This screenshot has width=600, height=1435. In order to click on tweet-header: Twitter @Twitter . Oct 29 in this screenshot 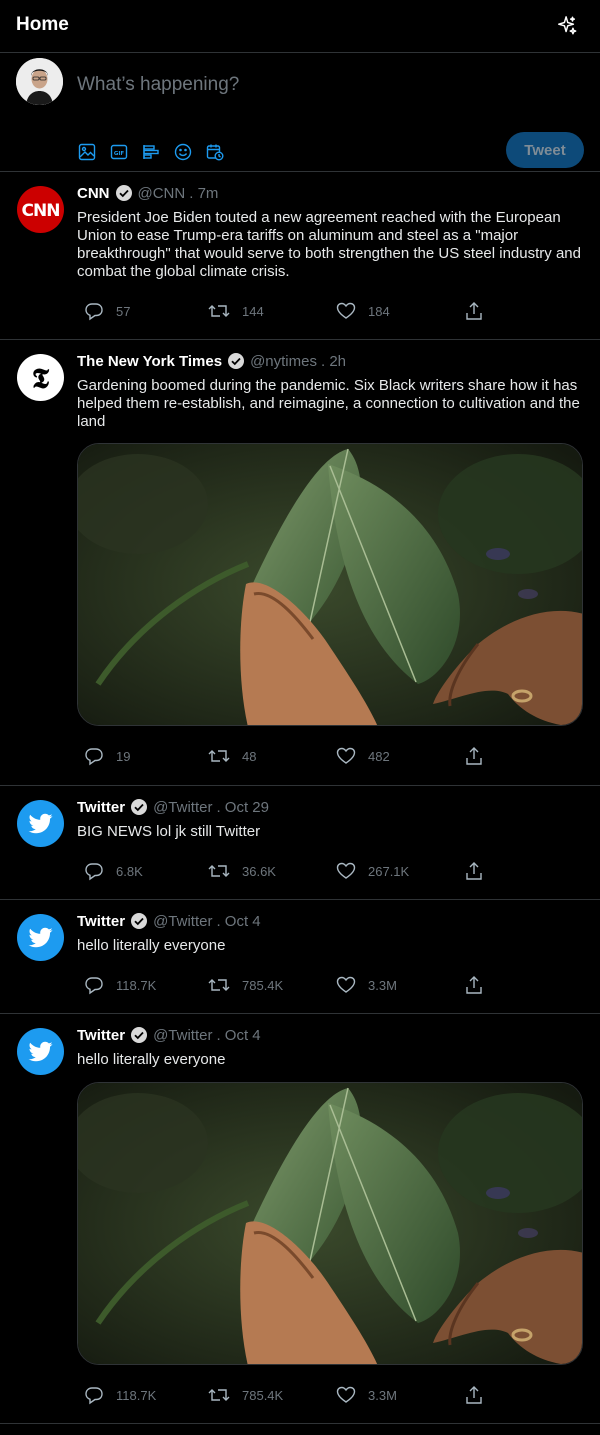, I will do `click(173, 807)`.